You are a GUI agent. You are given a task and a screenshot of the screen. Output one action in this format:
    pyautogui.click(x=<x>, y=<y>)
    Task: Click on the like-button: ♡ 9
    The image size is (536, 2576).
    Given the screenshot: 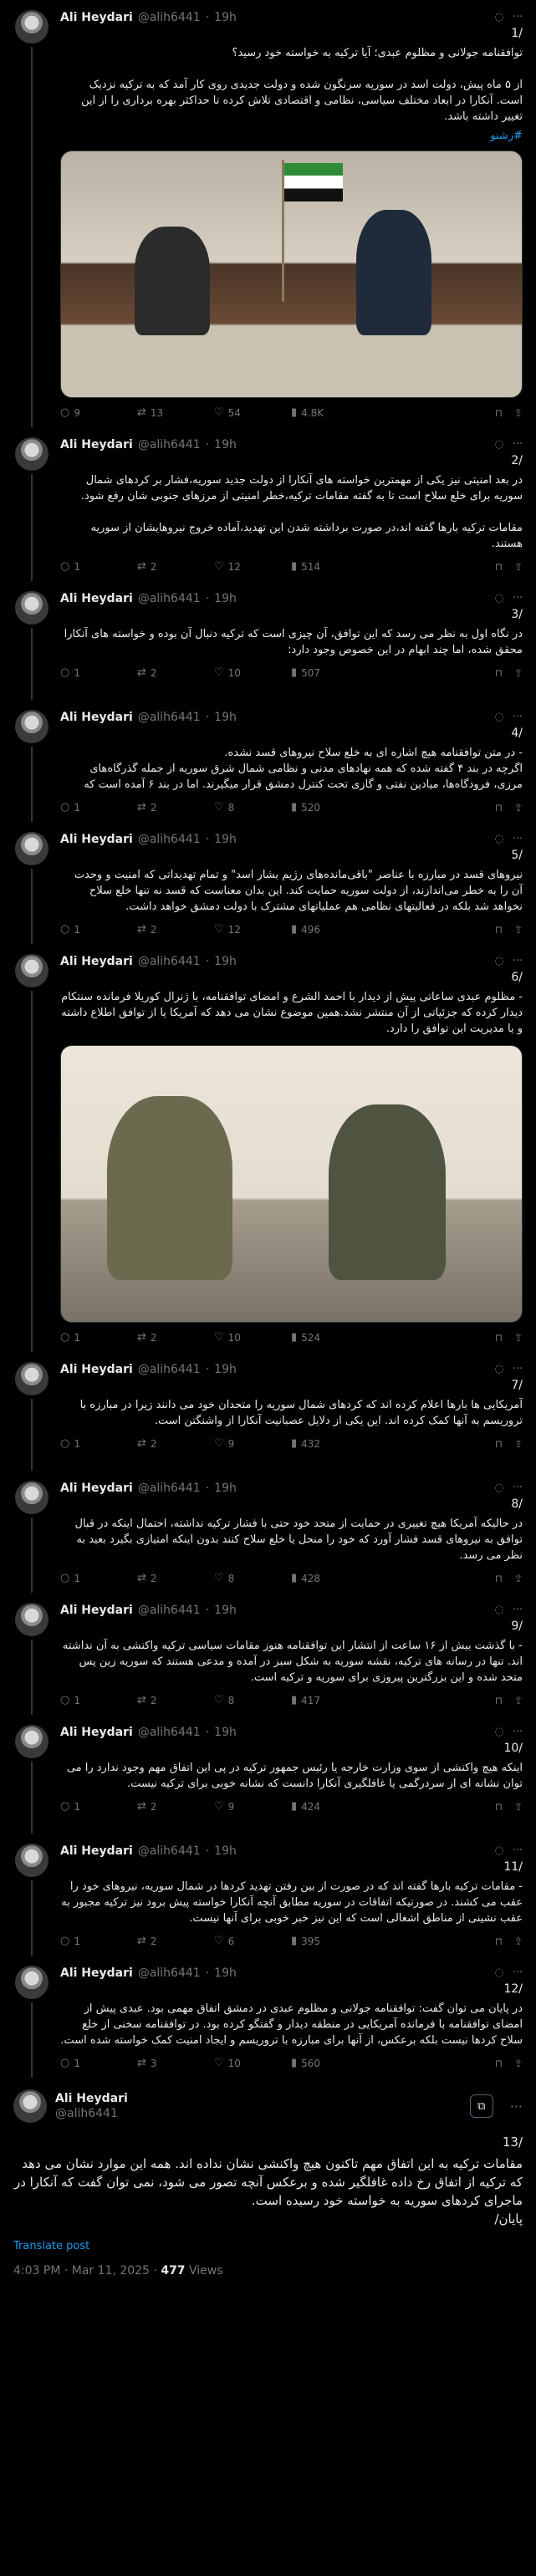 What is the action you would take?
    pyautogui.click(x=252, y=1443)
    